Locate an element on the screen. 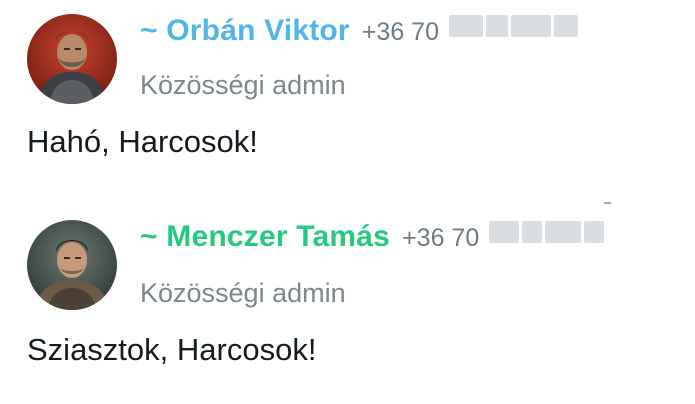  message-header: ~ Orbán Viktor +36 70 is located at coordinates (360, 34).